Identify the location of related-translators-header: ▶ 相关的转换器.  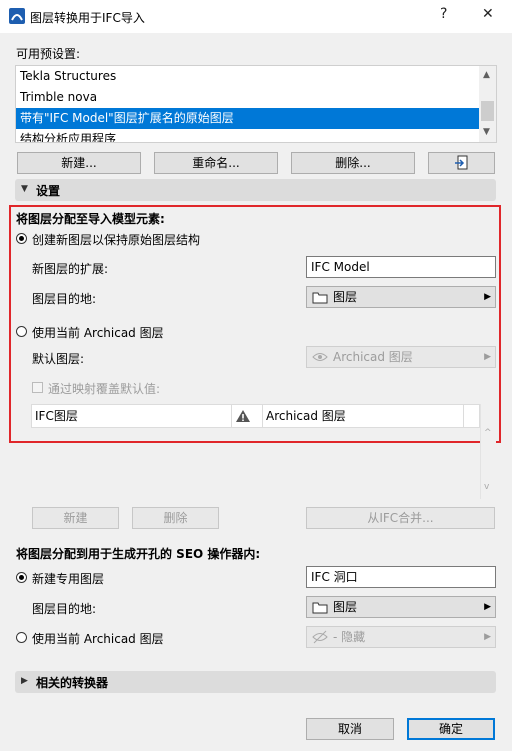
(255, 682).